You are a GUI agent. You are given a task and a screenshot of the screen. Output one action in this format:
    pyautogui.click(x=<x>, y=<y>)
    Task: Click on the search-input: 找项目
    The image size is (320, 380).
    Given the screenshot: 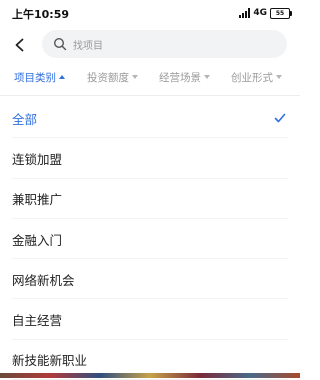 What is the action you would take?
    pyautogui.click(x=164, y=44)
    